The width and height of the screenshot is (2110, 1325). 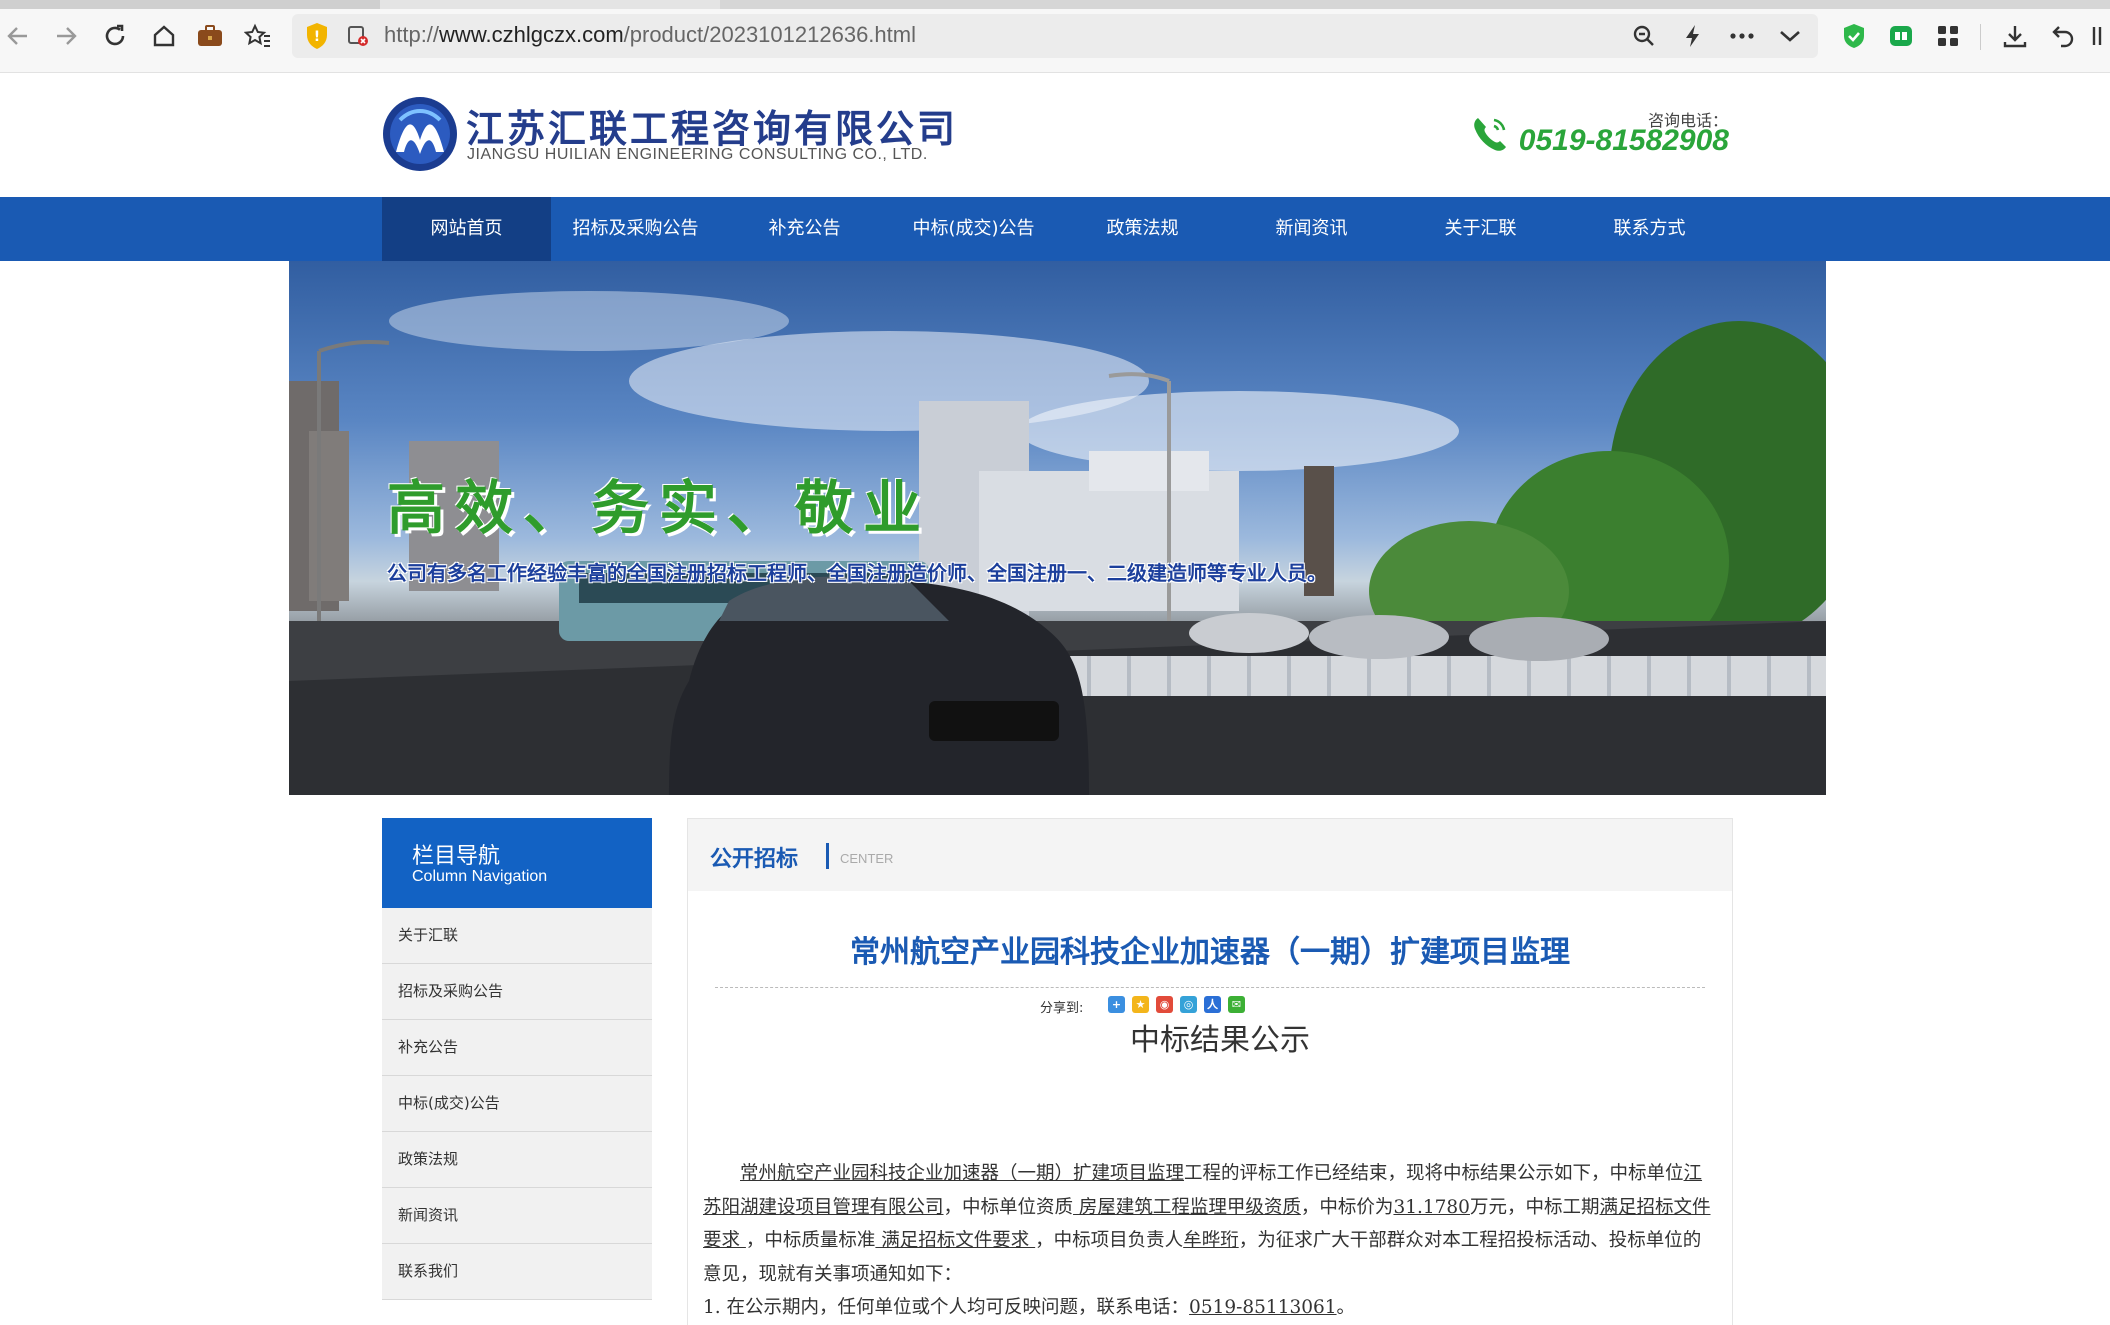 I want to click on company-name: 江苏汇联工程咨询有限公司, so click(x=712, y=129).